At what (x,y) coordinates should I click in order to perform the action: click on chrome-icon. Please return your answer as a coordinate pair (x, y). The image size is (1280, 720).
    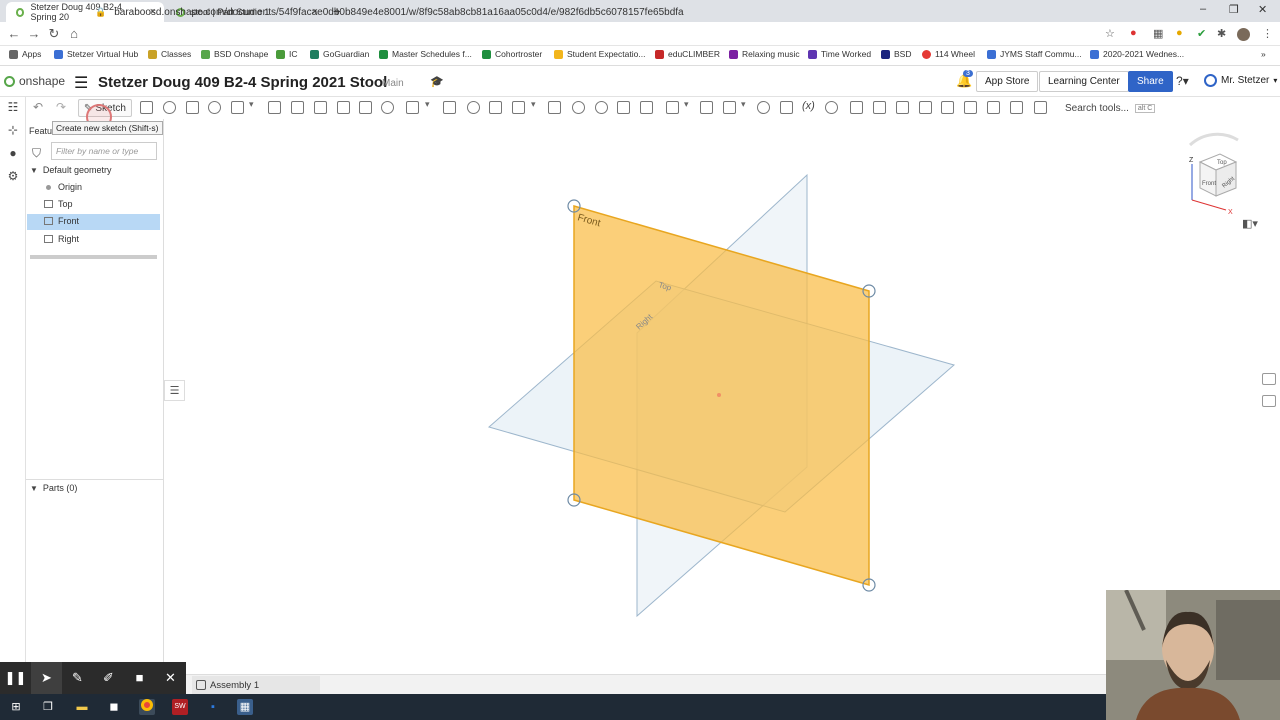
    Looking at the image, I should click on (147, 707).